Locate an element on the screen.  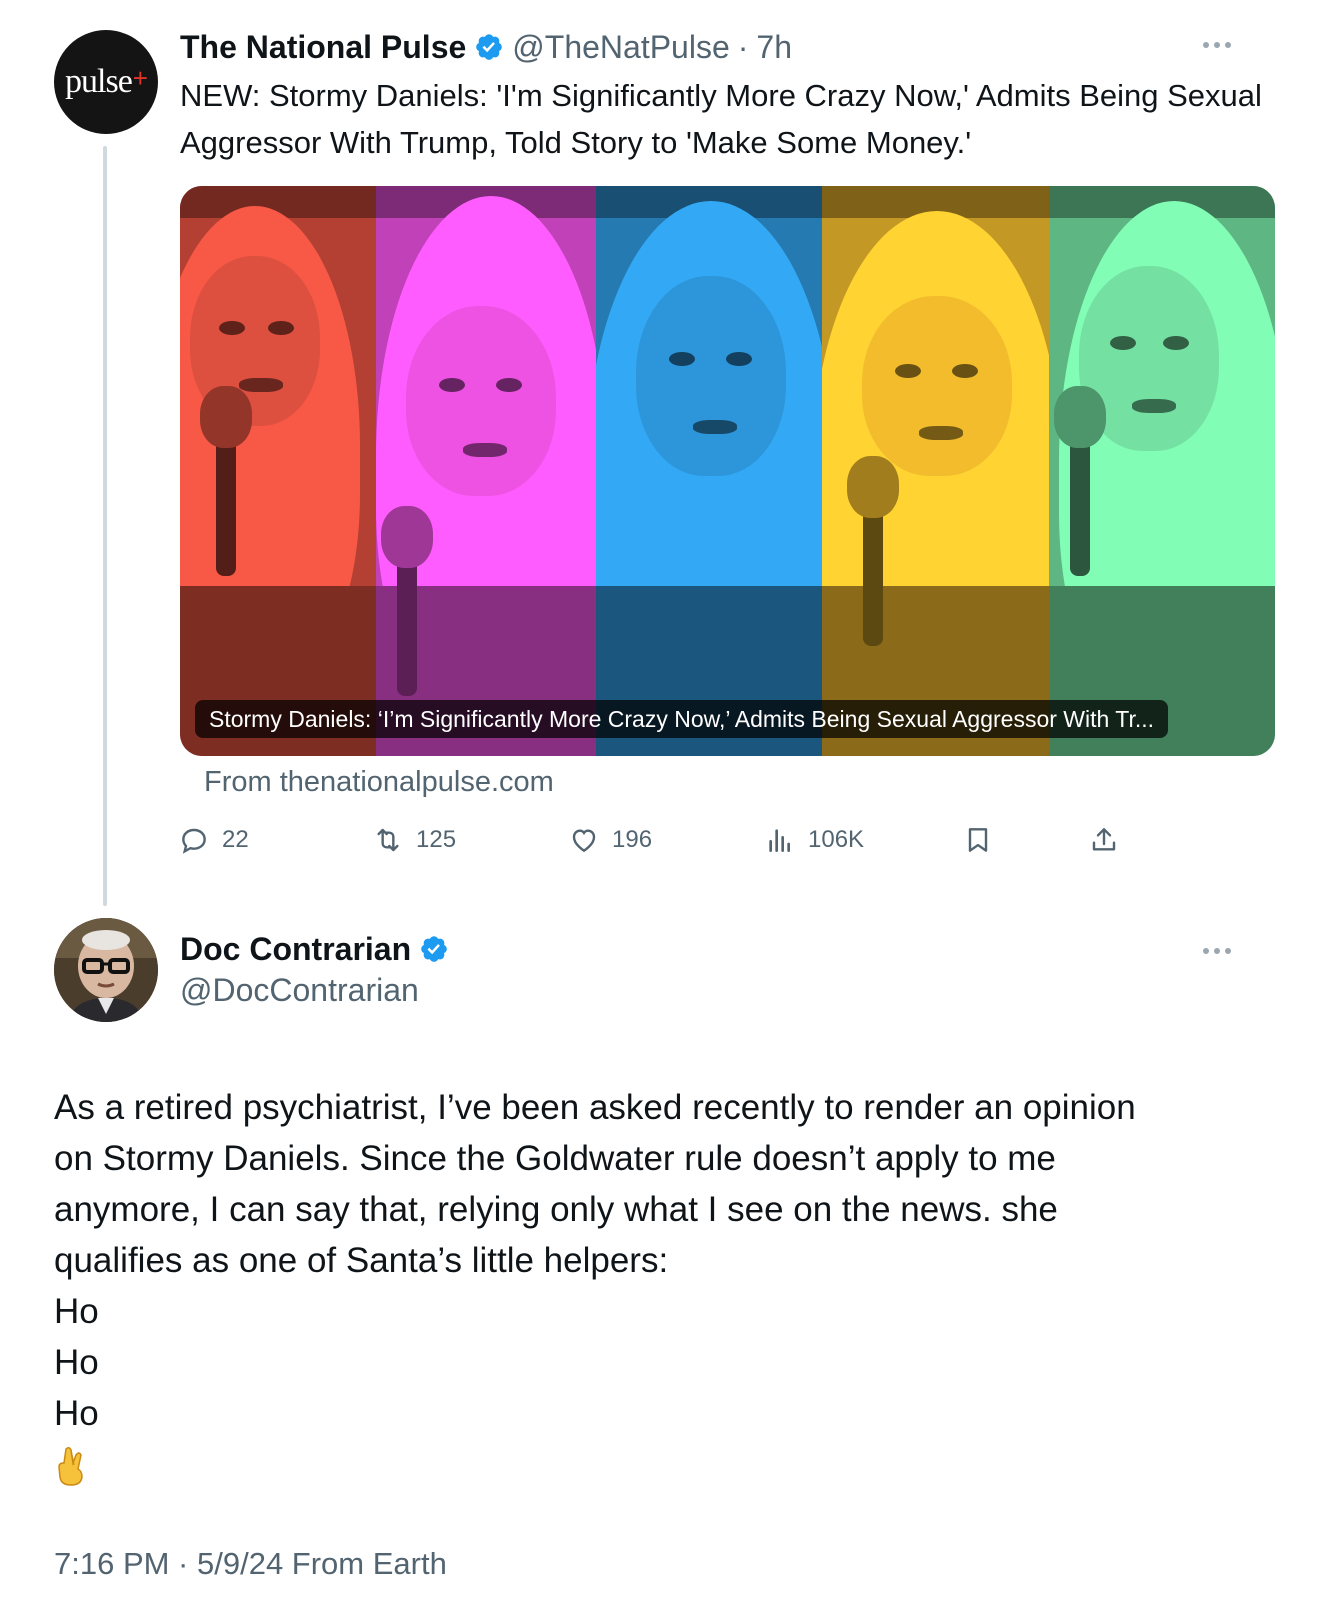
reply-count: 22 is located at coordinates (235, 839).